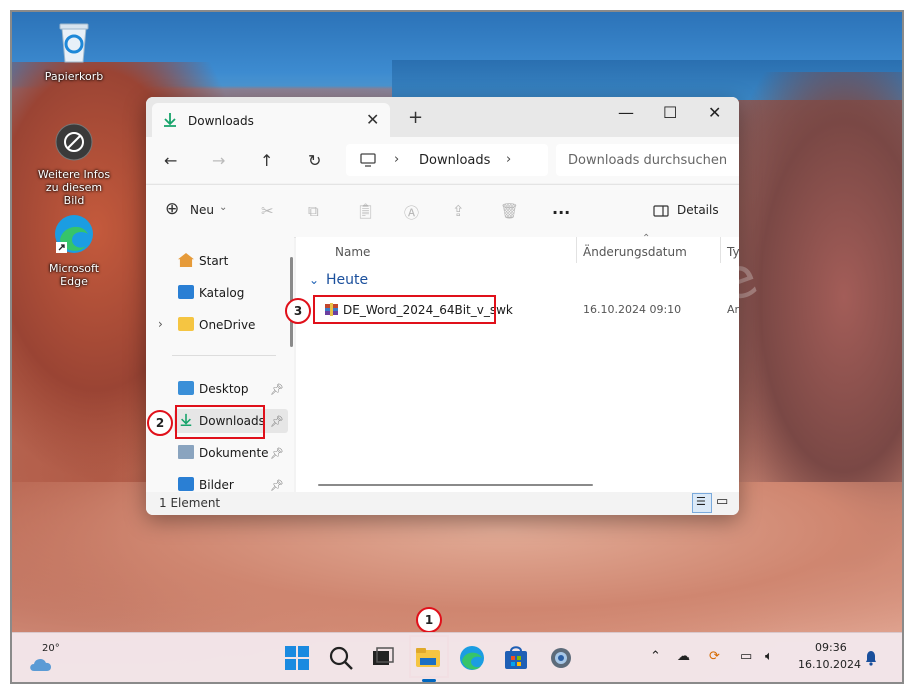  Describe the element at coordinates (442, 117) in the screenshot. I see `tab-bar: Downloads ✕ + — ☐ ✕` at that location.